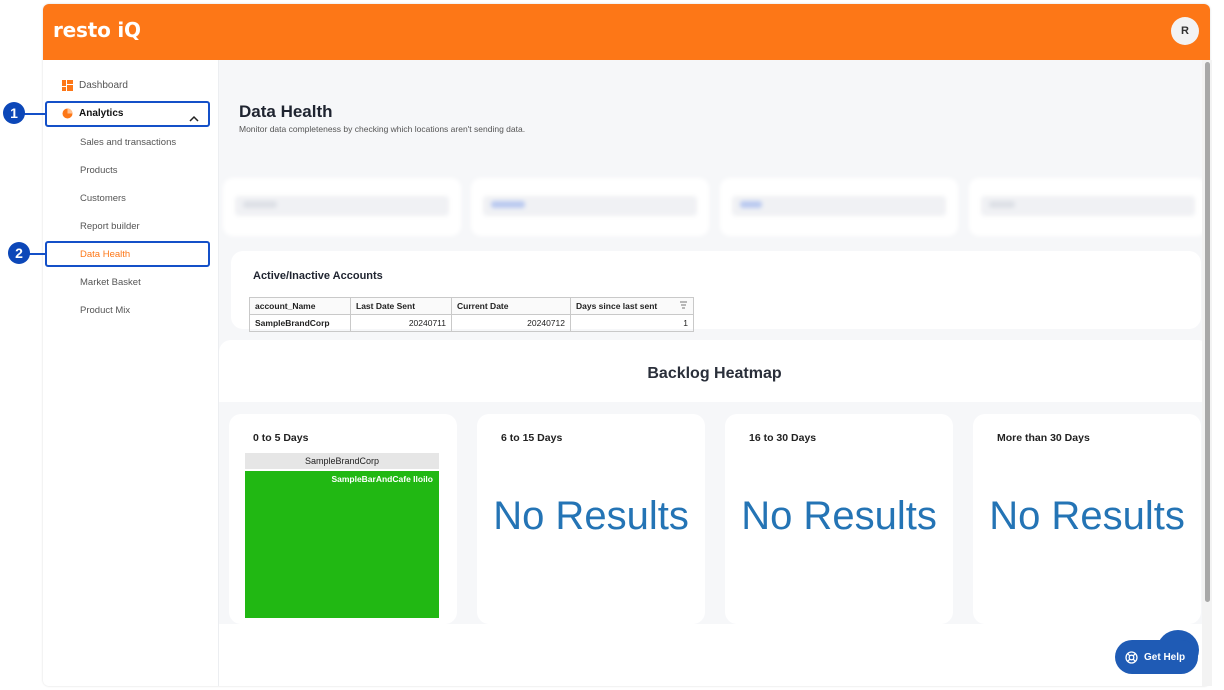  I want to click on sidebar-item-sales: Sales and transactions, so click(128, 142).